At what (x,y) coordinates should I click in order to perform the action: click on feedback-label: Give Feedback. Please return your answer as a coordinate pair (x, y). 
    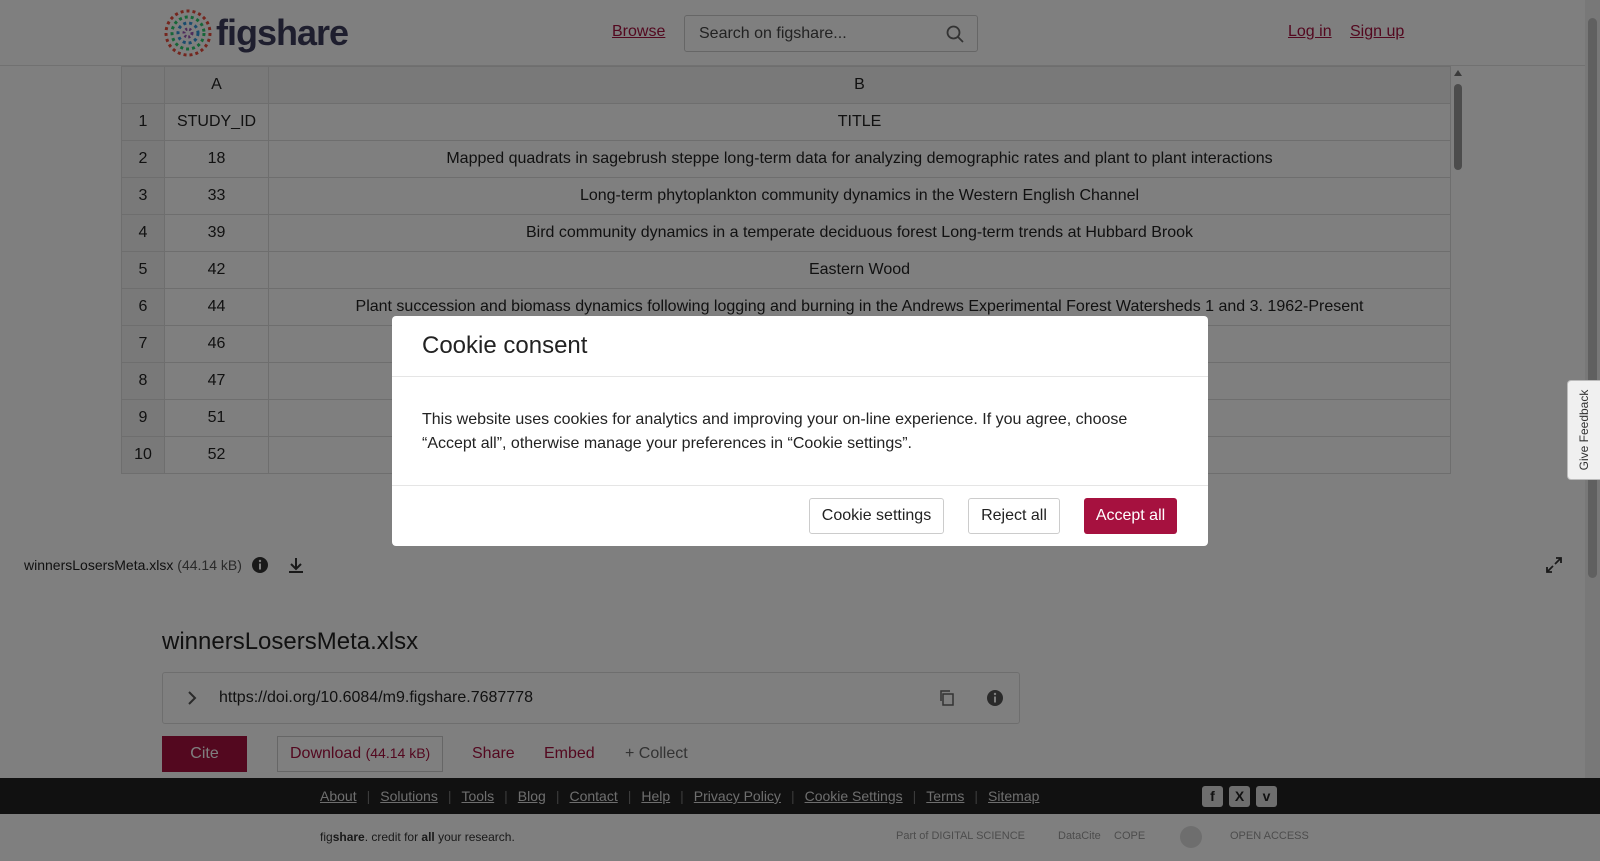
    Looking at the image, I should click on (1584, 430).